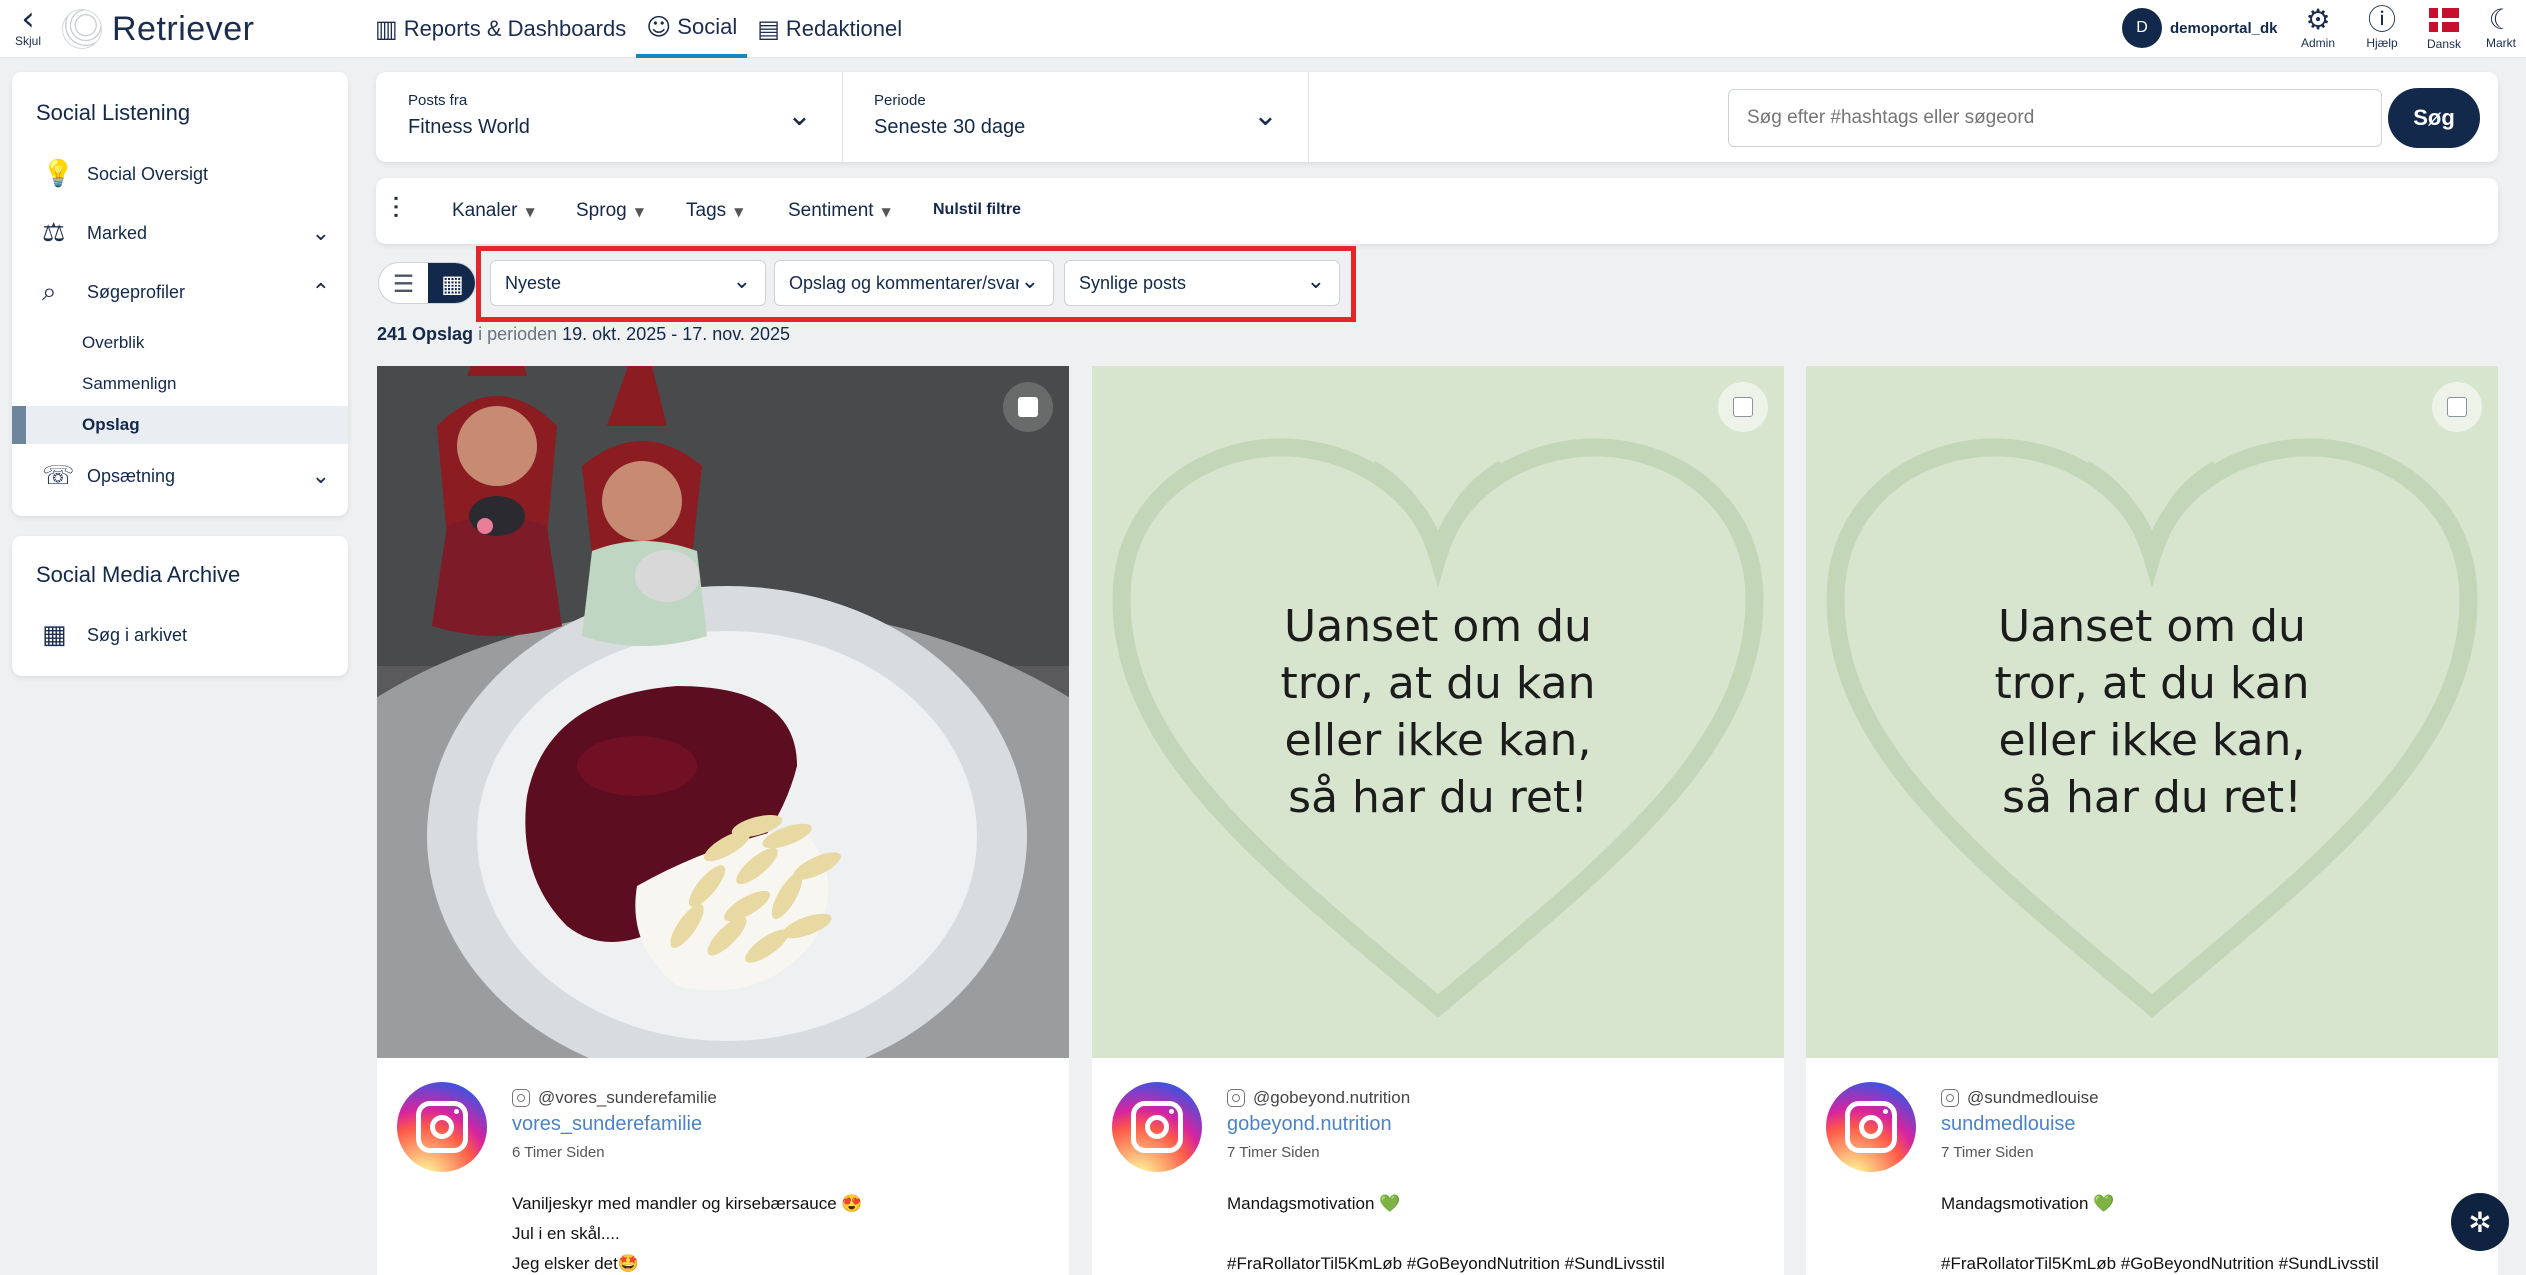 The image size is (2526, 1275). Describe the element at coordinates (180, 476) in the screenshot. I see `sidebar-item-opsaetning: ☏ Opsætning ⌄` at that location.